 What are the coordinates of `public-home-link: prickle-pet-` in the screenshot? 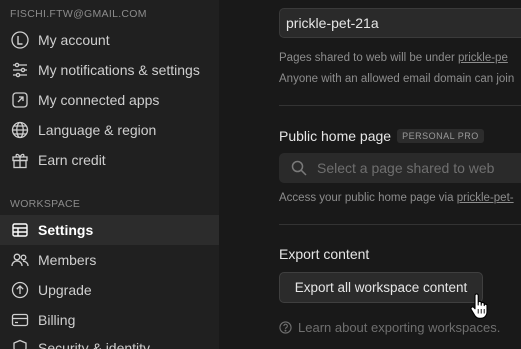 It's located at (485, 198).